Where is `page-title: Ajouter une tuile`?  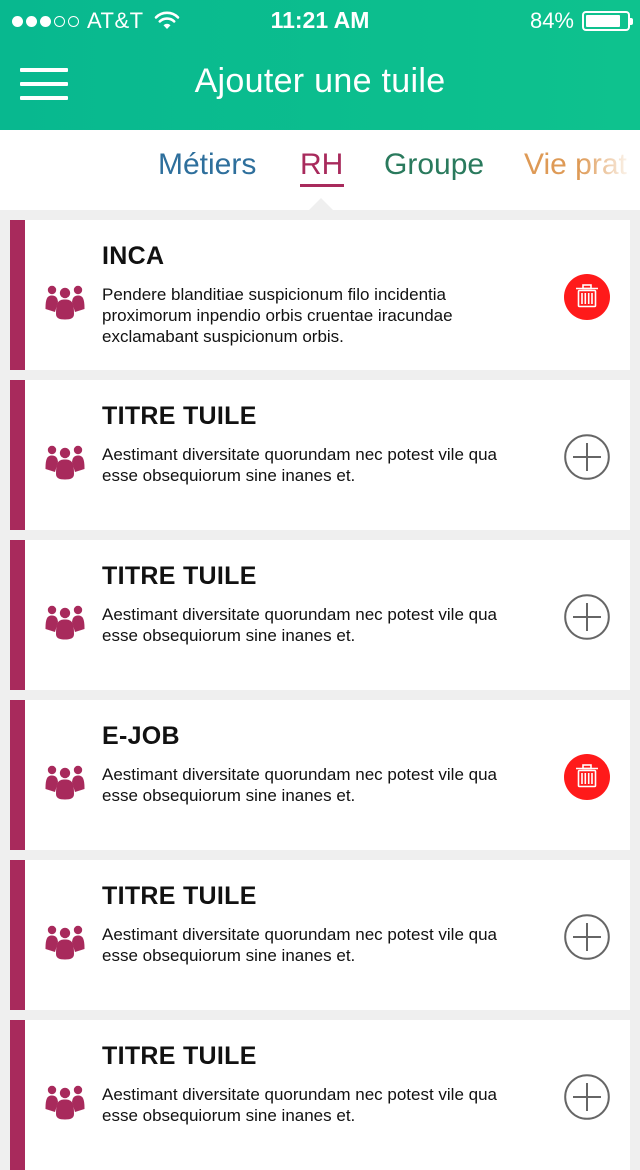 page-title: Ajouter une tuile is located at coordinates (320, 81).